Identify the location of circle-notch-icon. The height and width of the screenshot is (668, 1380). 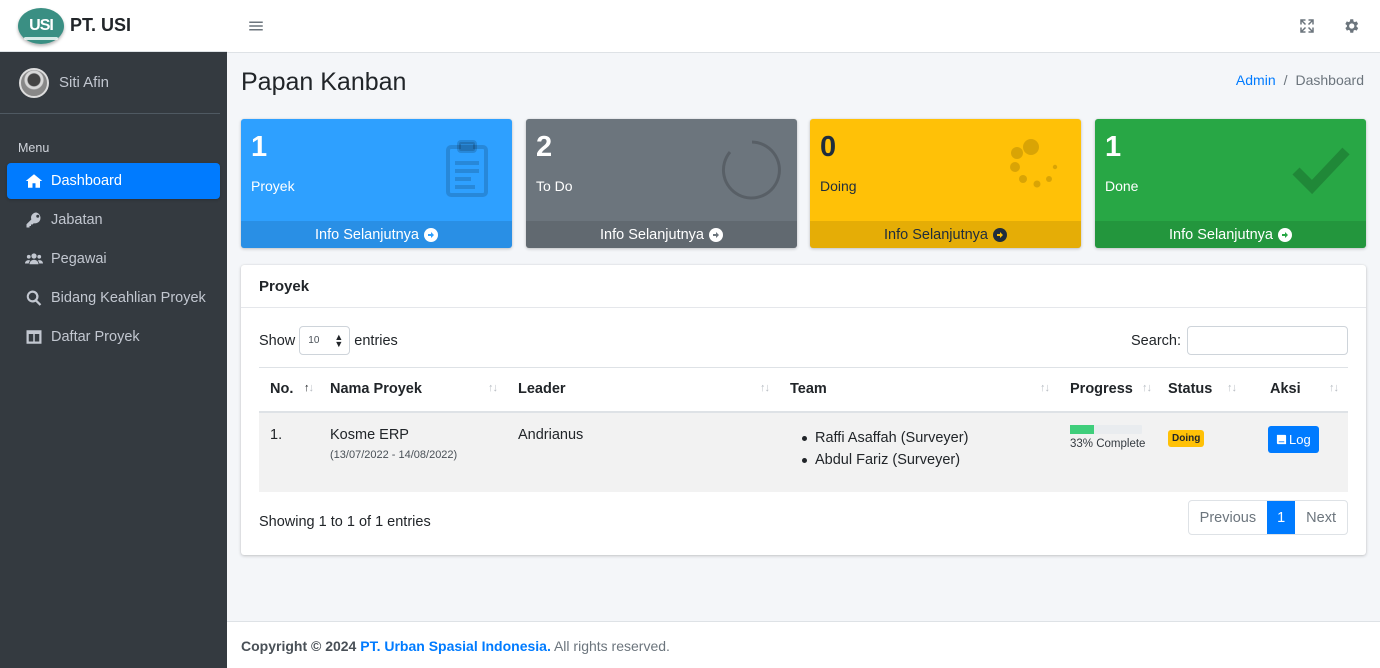
(752, 170).